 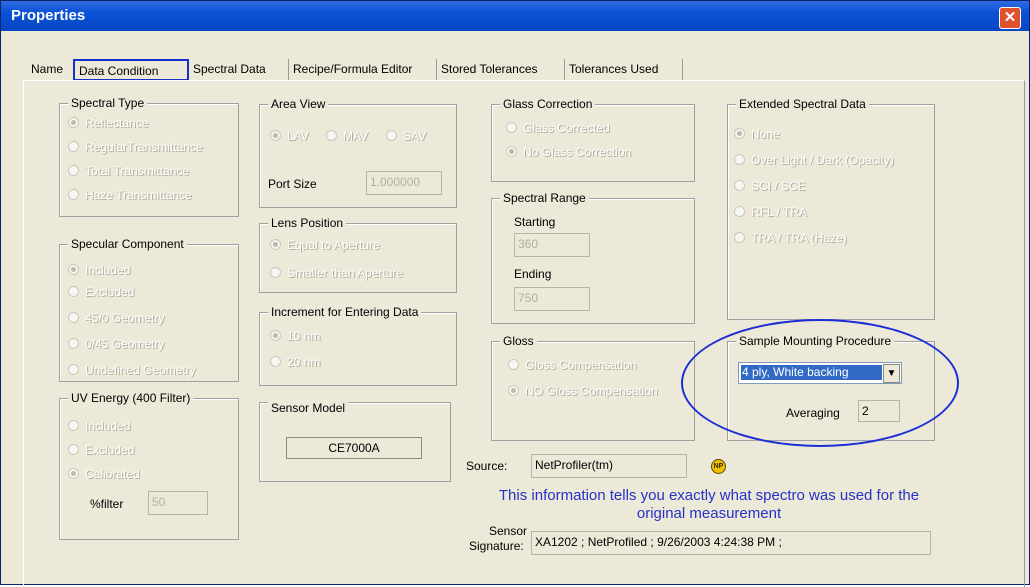 I want to click on filter-input: 50, so click(x=178, y=503).